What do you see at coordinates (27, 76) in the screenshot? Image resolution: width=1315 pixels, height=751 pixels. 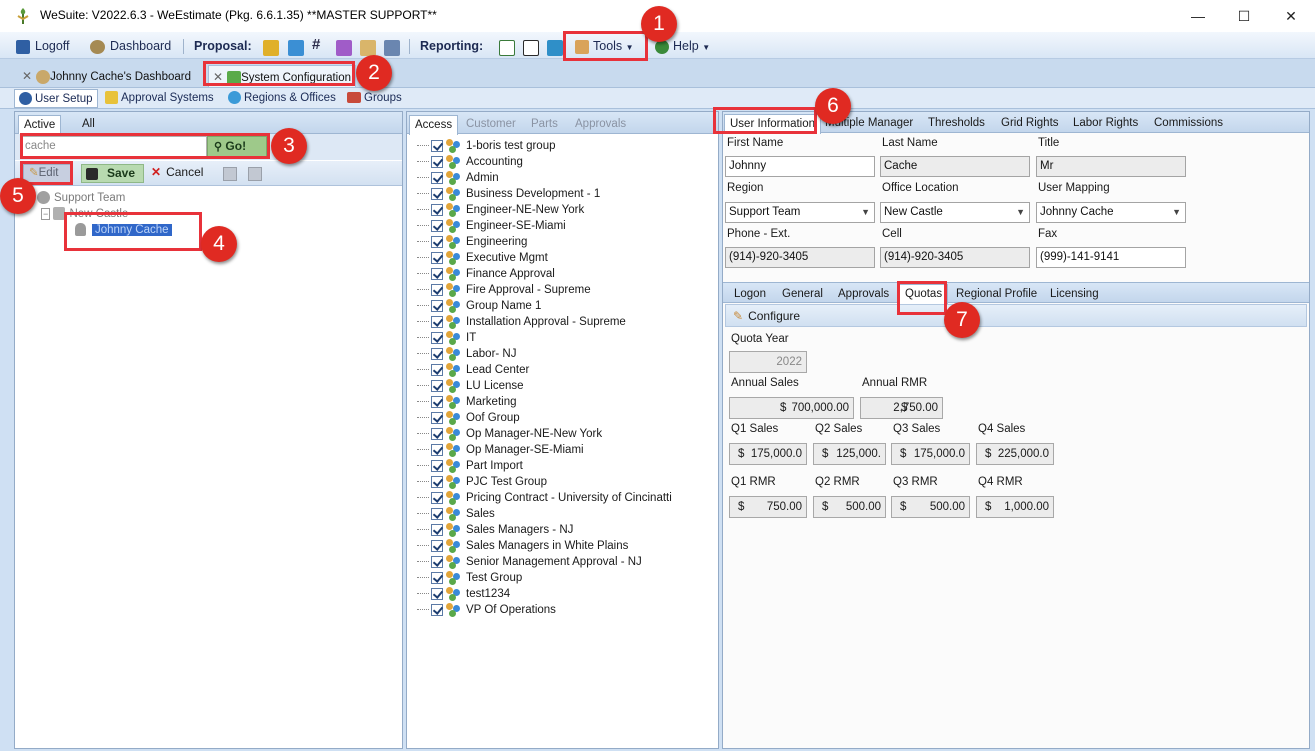 I see `close-tab-icon: ✕` at bounding box center [27, 76].